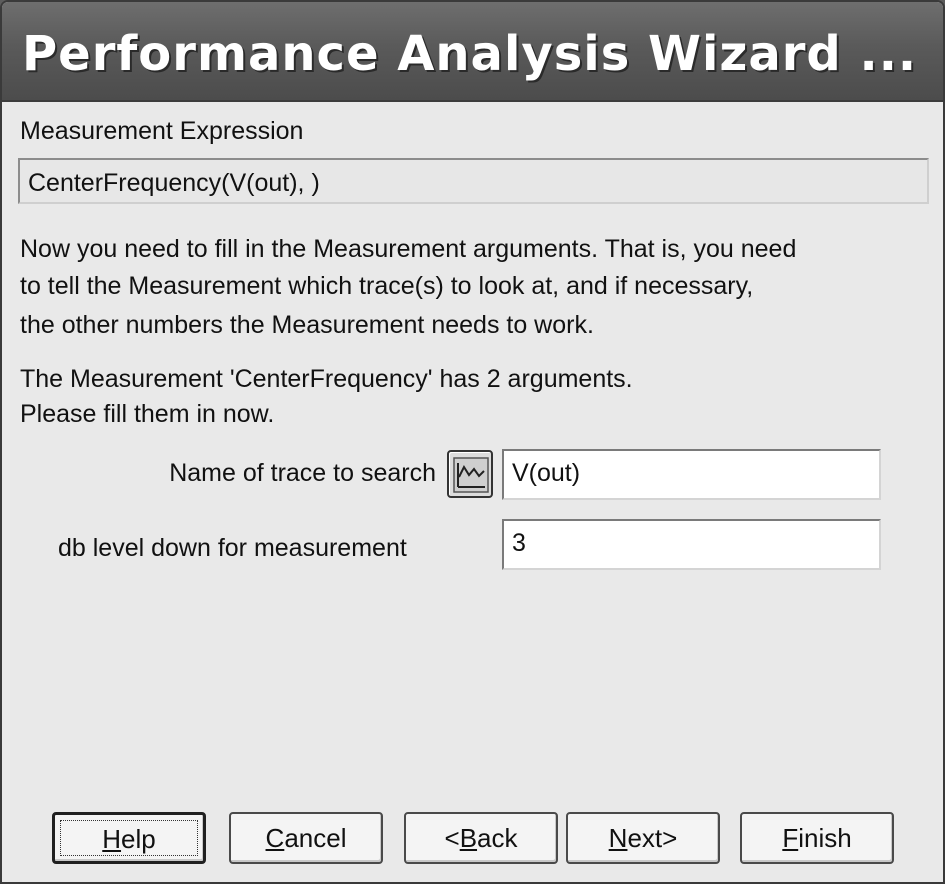 The height and width of the screenshot is (884, 945). Describe the element at coordinates (232, 548) in the screenshot. I see `db-level-label: db level down for measurement` at that location.